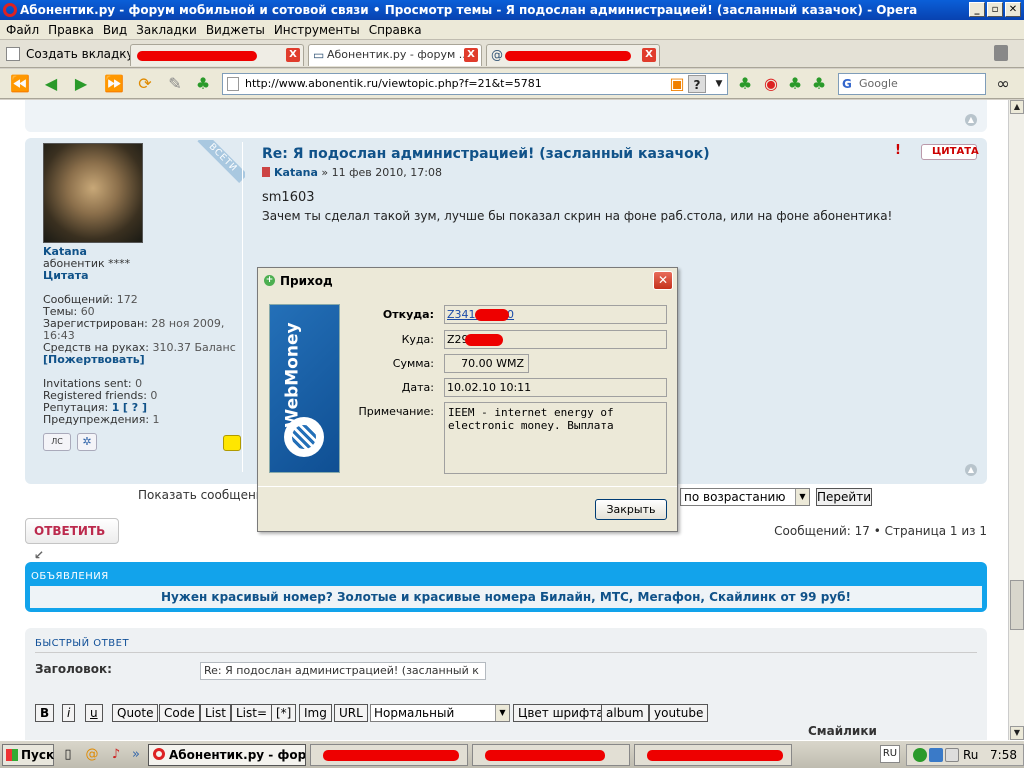 Image resolution: width=1024 pixels, height=768 pixels. What do you see at coordinates (143, 360) in the screenshot?
I see `donate-link: [Пожертвовать]` at bounding box center [143, 360].